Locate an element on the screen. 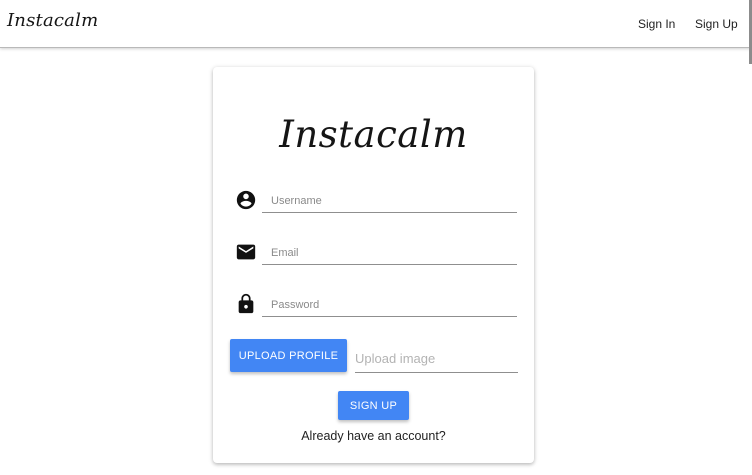  upload-profile-button: UPLOAD PROFILE is located at coordinates (288, 355).